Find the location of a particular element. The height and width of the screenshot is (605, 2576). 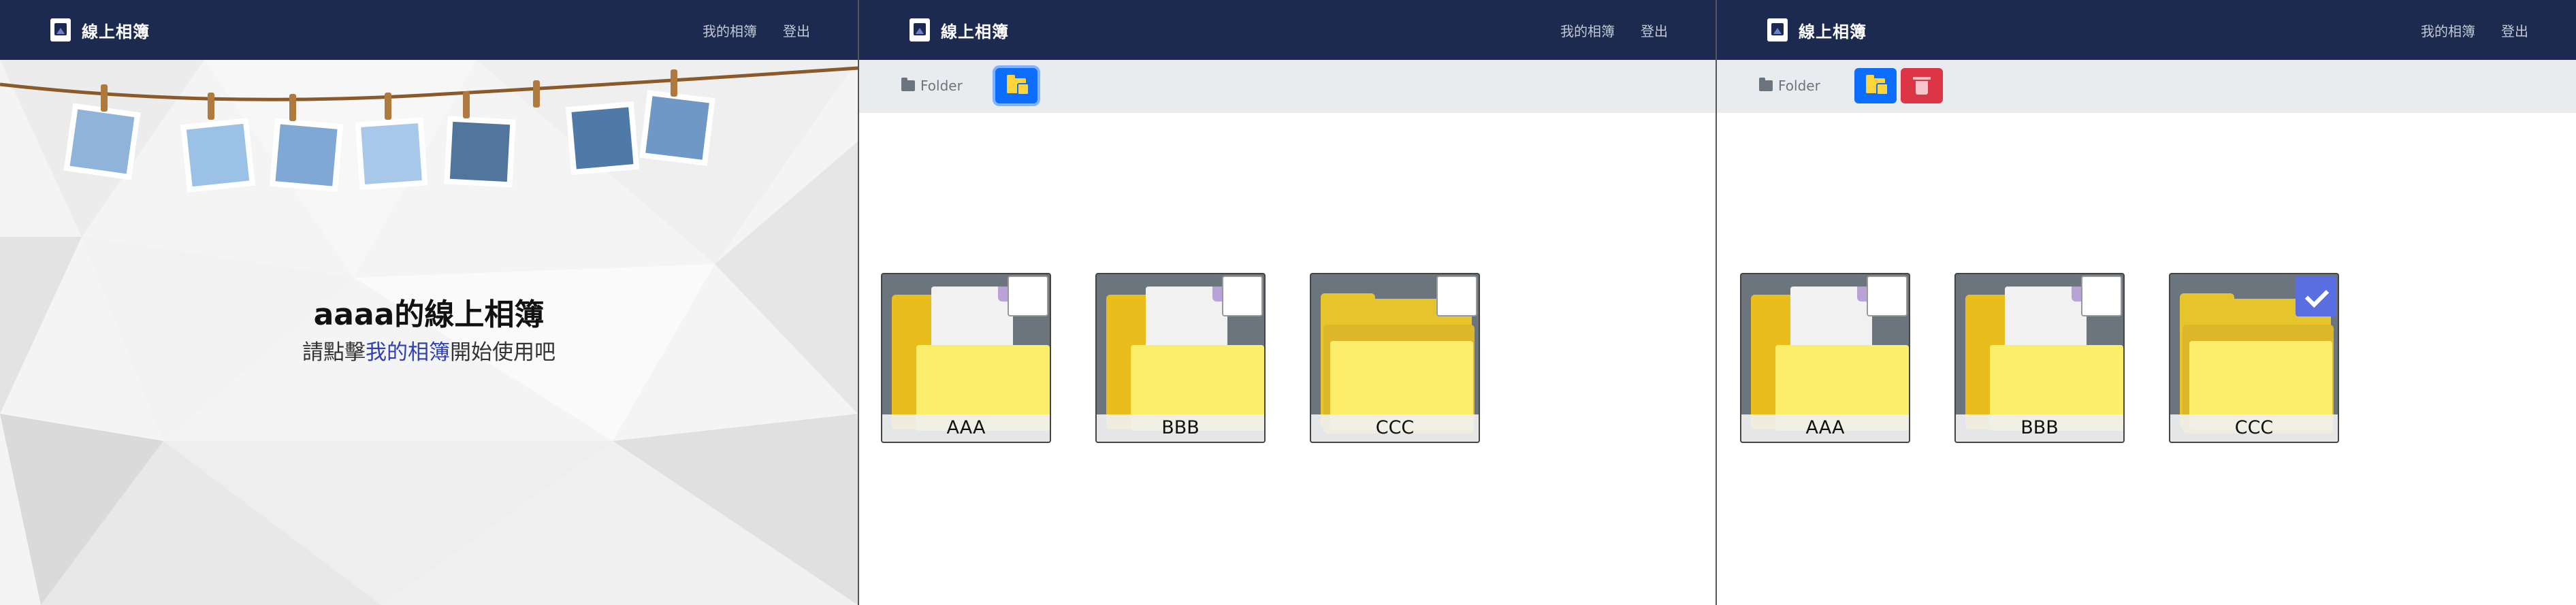

delete-button is located at coordinates (1922, 85).